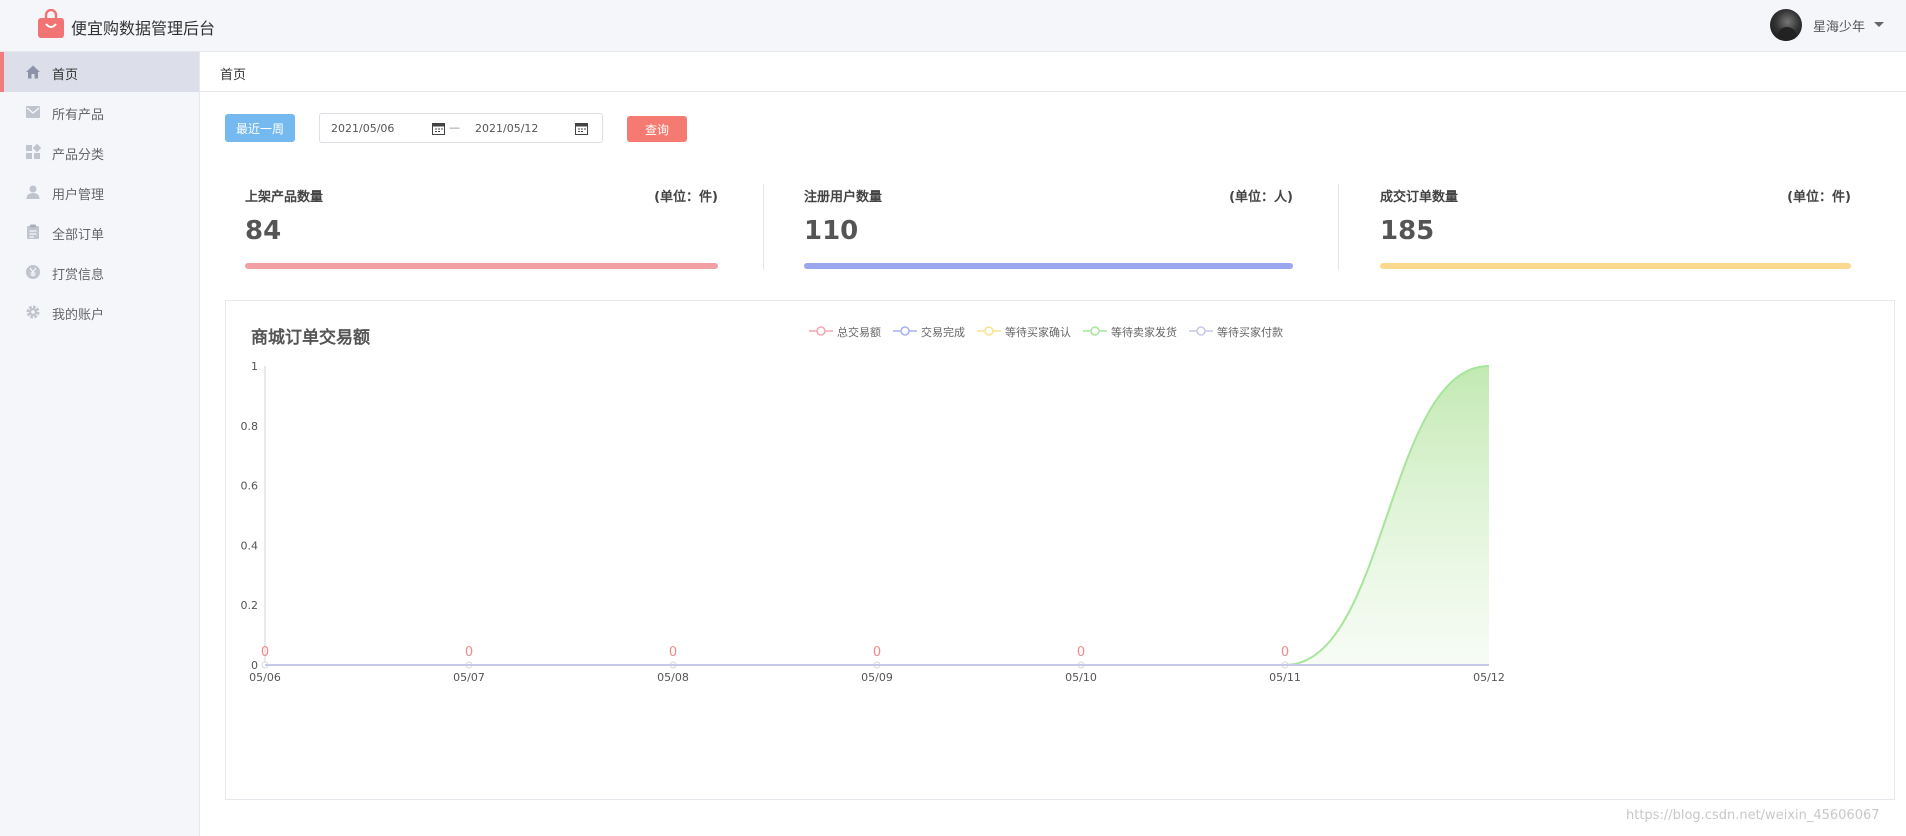  I want to click on stat-card-products: 上架产品数量 (单位：件) 84, so click(481, 228).